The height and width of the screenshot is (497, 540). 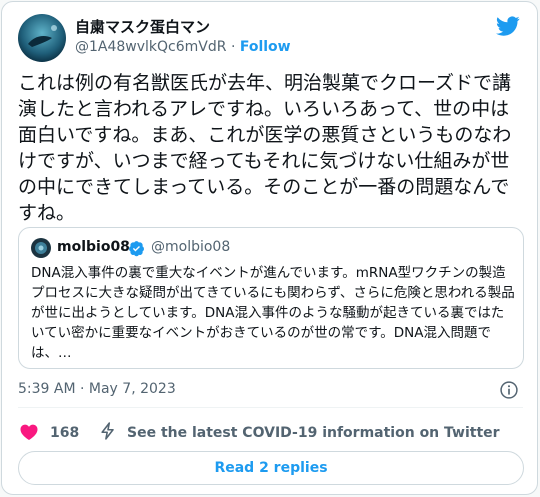 What do you see at coordinates (508, 26) in the screenshot?
I see `twitter-bird-icon` at bounding box center [508, 26].